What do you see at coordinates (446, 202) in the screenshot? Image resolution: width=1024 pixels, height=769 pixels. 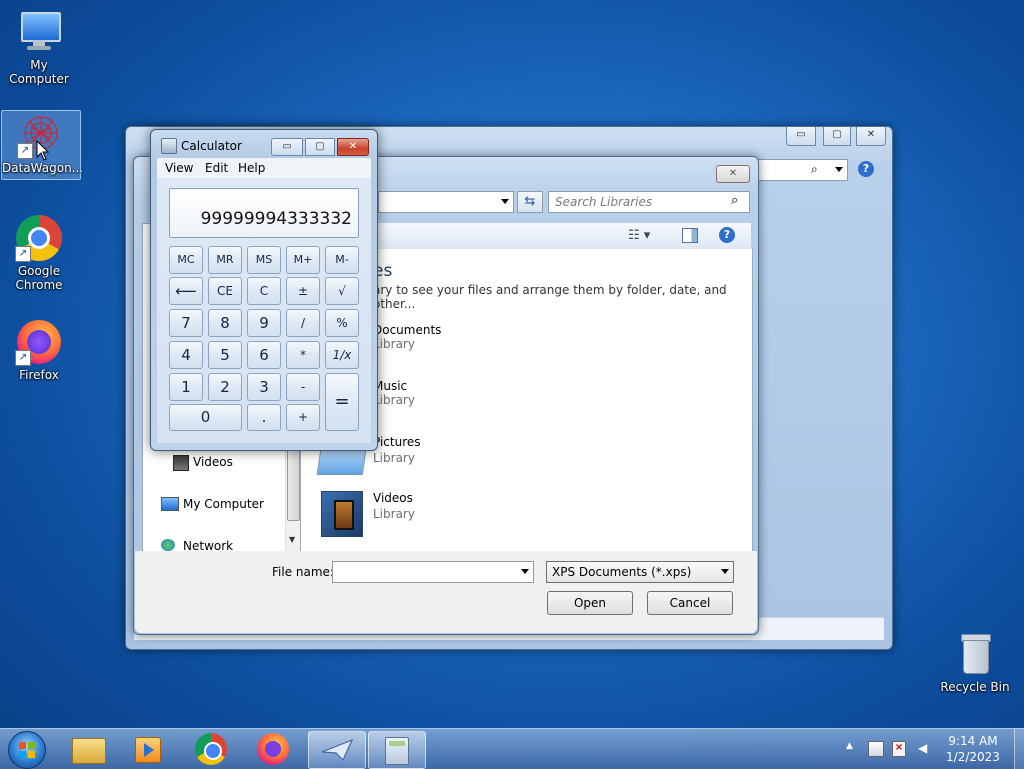 I see `address-bar` at bounding box center [446, 202].